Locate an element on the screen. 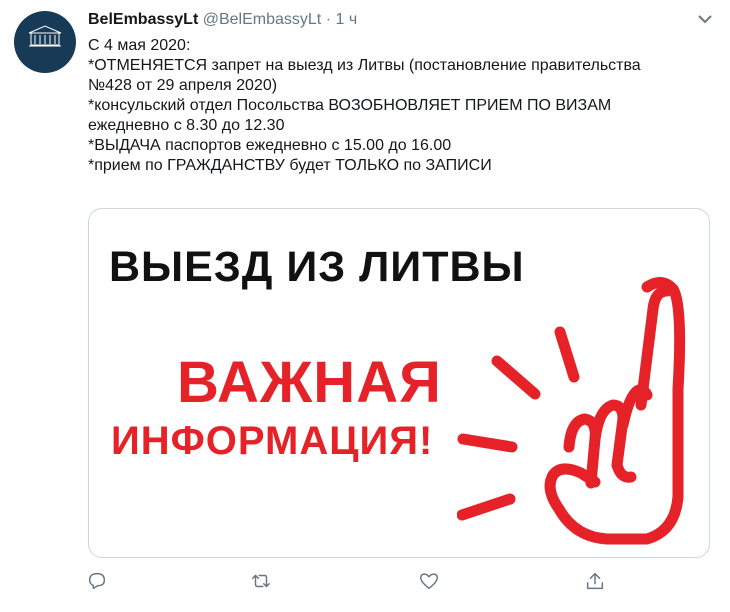  share-button is located at coordinates (596, 582).